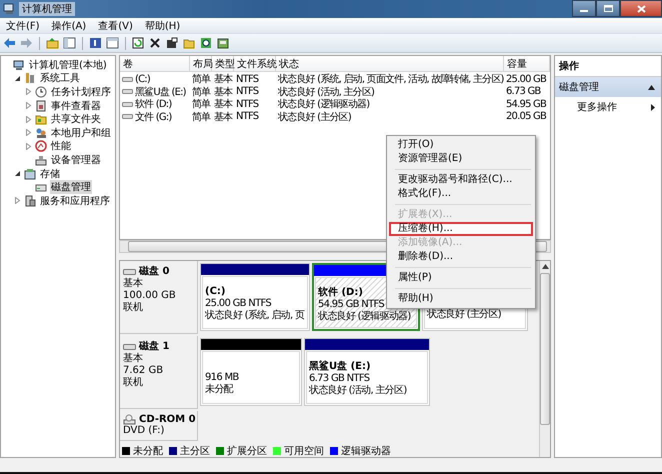 The image size is (662, 474). I want to click on help-icon, so click(95, 43).